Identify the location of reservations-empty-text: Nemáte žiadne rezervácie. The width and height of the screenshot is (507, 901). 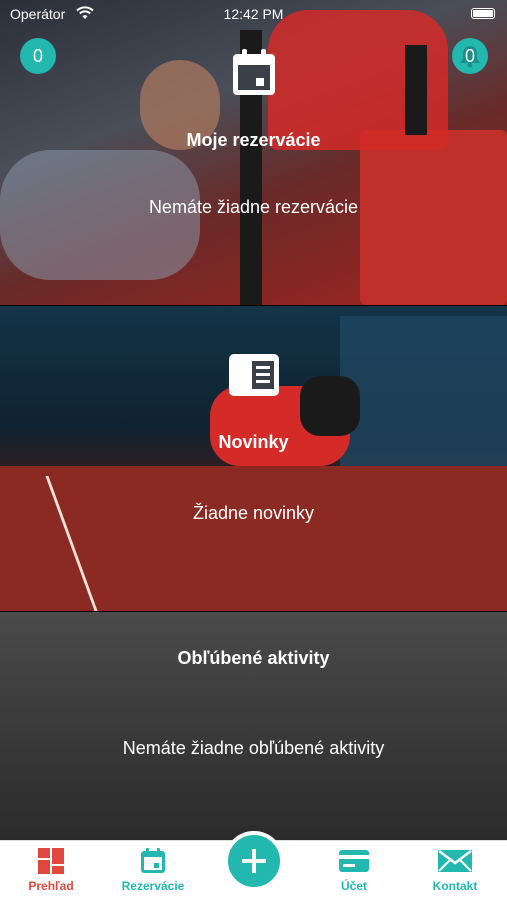
(253, 207).